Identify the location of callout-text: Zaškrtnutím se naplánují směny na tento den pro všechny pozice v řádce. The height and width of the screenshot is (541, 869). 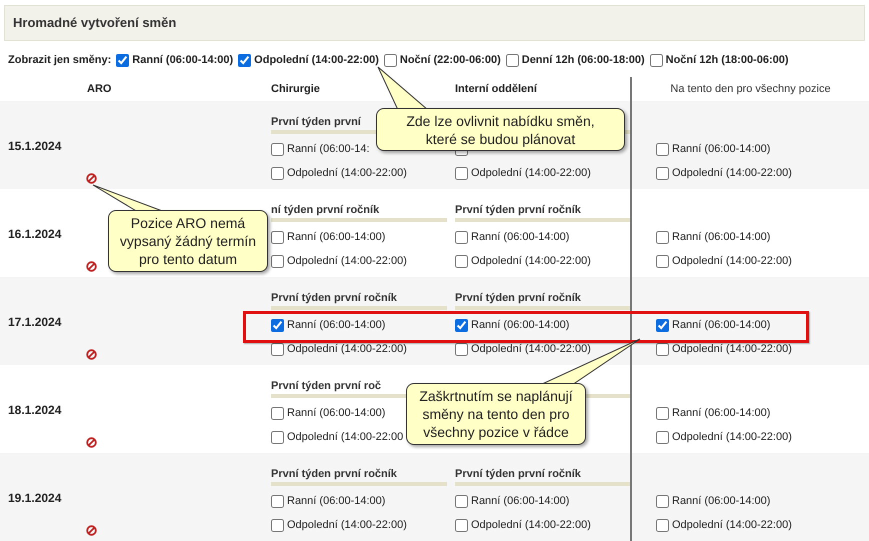
(496, 414).